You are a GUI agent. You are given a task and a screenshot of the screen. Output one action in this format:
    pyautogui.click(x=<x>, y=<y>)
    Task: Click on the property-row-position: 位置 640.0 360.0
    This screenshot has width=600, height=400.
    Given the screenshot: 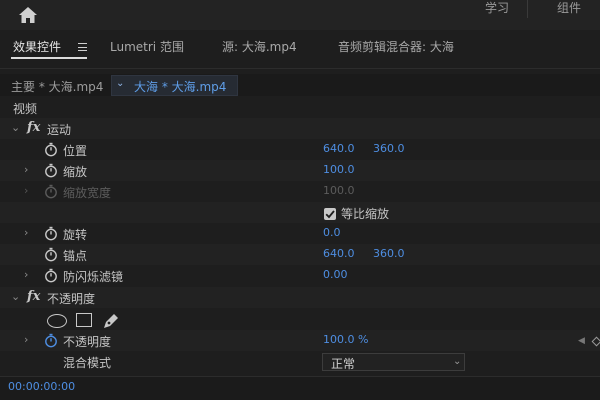 What is the action you would take?
    pyautogui.click(x=300, y=149)
    